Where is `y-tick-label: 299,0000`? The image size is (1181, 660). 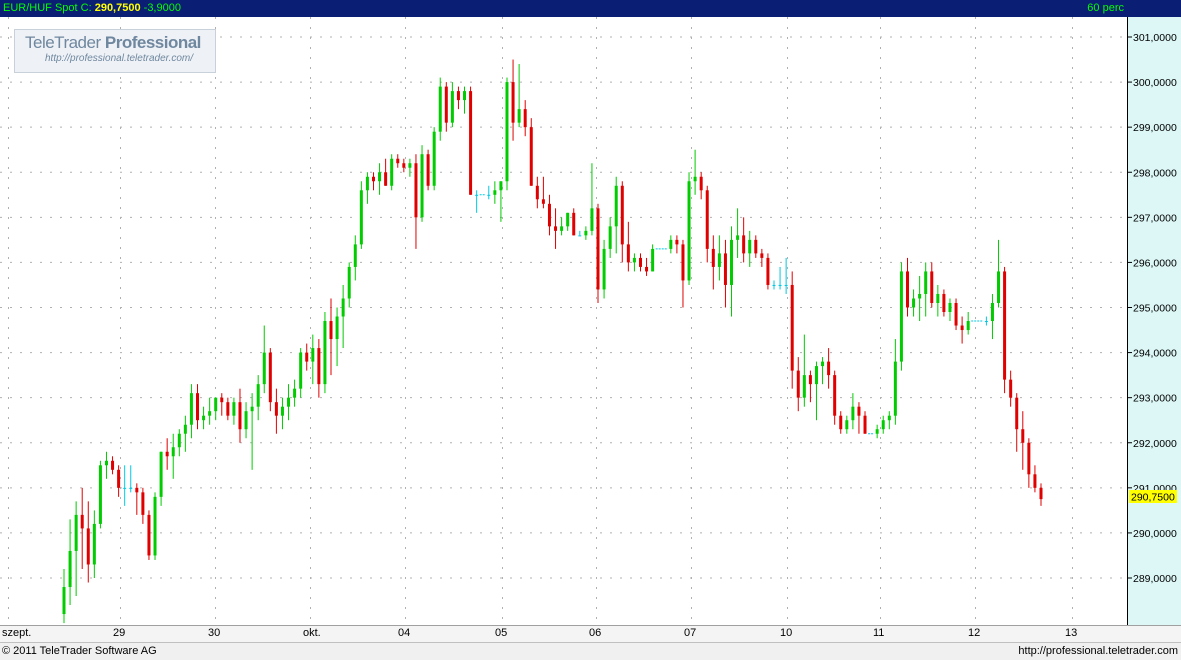 y-tick-label: 299,0000 is located at coordinates (1155, 128).